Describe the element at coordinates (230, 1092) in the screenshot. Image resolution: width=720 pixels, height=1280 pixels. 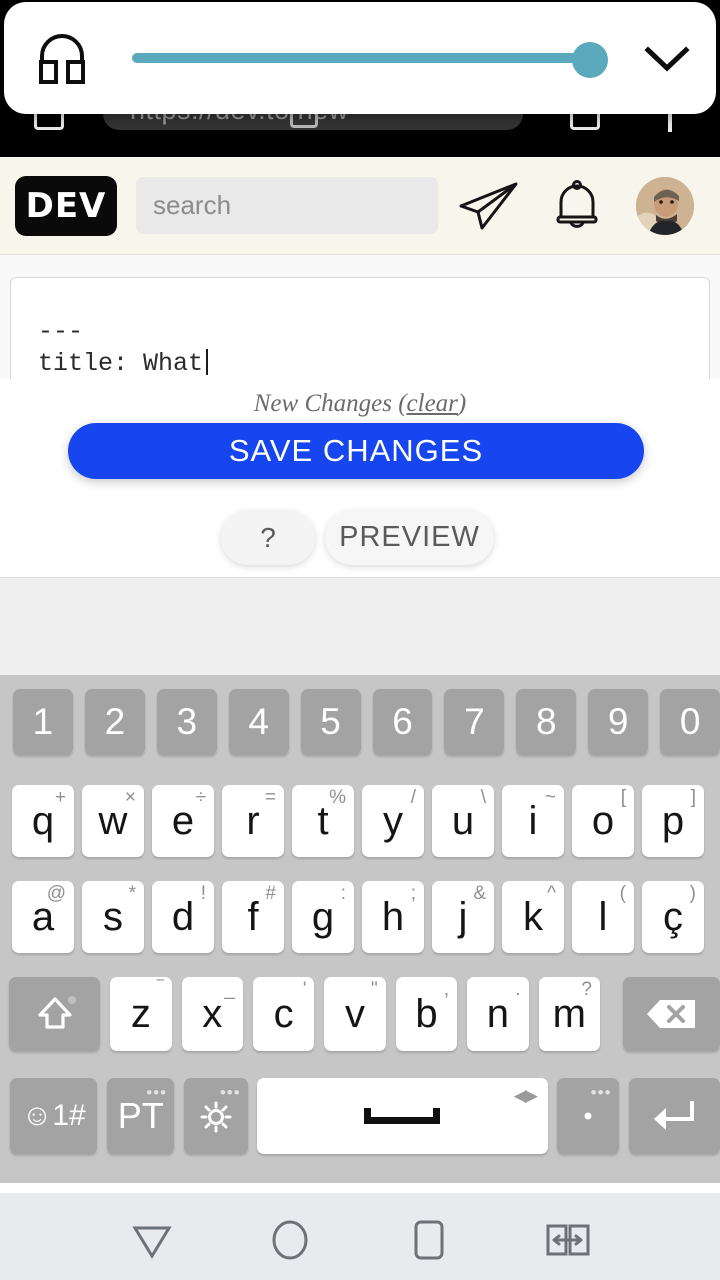
I see `gear-key-dots: •••` at that location.